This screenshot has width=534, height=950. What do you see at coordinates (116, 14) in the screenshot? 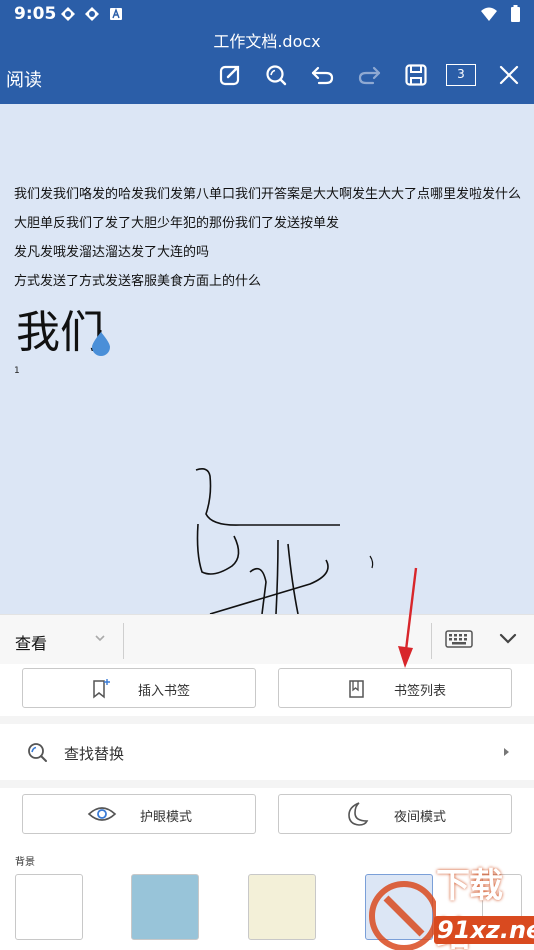
I see `a-icon` at bounding box center [116, 14].